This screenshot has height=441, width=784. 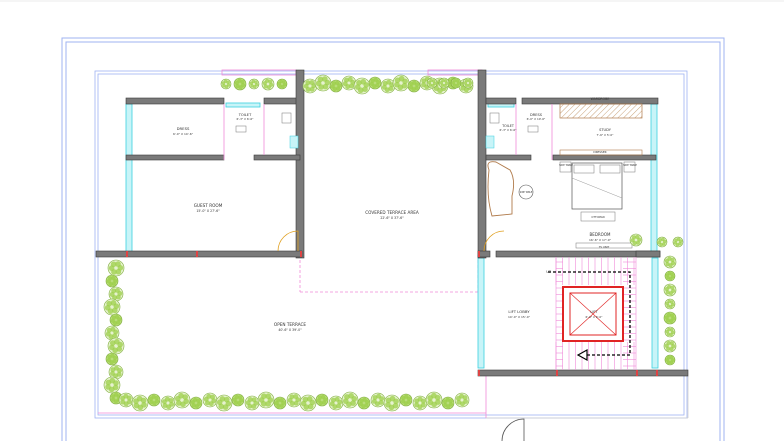 I want to click on open-terrace-dims: 40'-6" X 39'-0", so click(x=290, y=330).